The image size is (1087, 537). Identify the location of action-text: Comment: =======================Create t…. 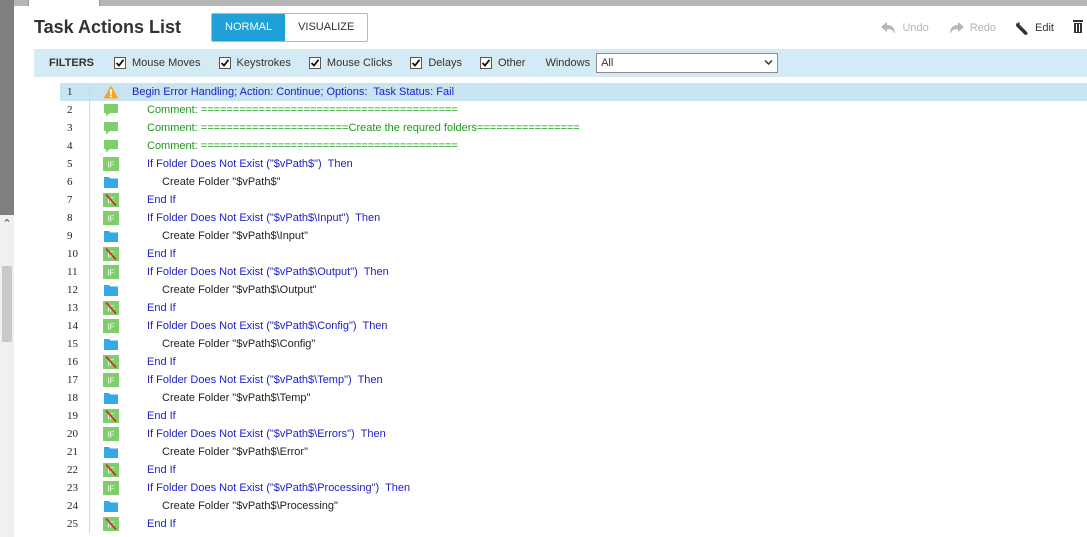
(363, 128).